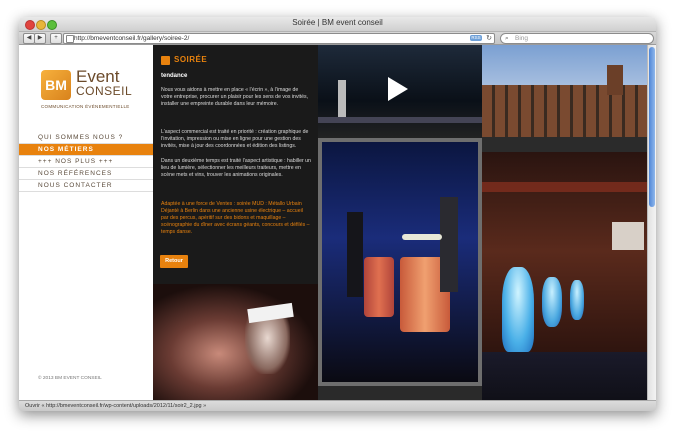  What do you see at coordinates (191, 59) in the screenshot?
I see `article-title: SOIRÉE` at bounding box center [191, 59].